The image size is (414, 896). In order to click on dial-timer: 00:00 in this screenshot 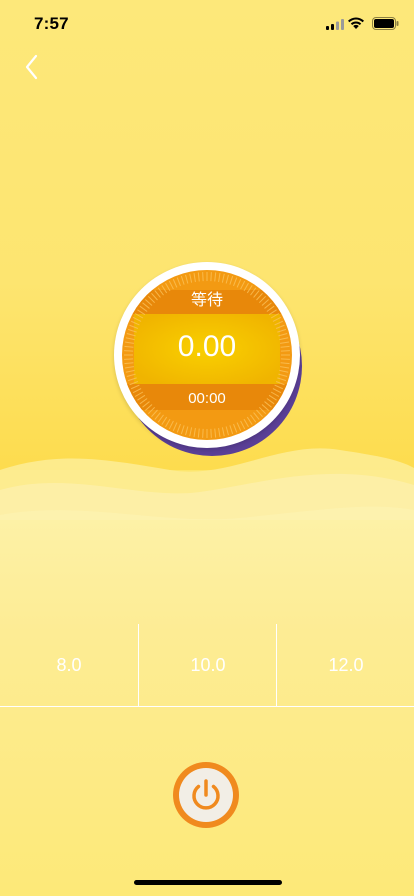, I will do `click(207, 398)`.